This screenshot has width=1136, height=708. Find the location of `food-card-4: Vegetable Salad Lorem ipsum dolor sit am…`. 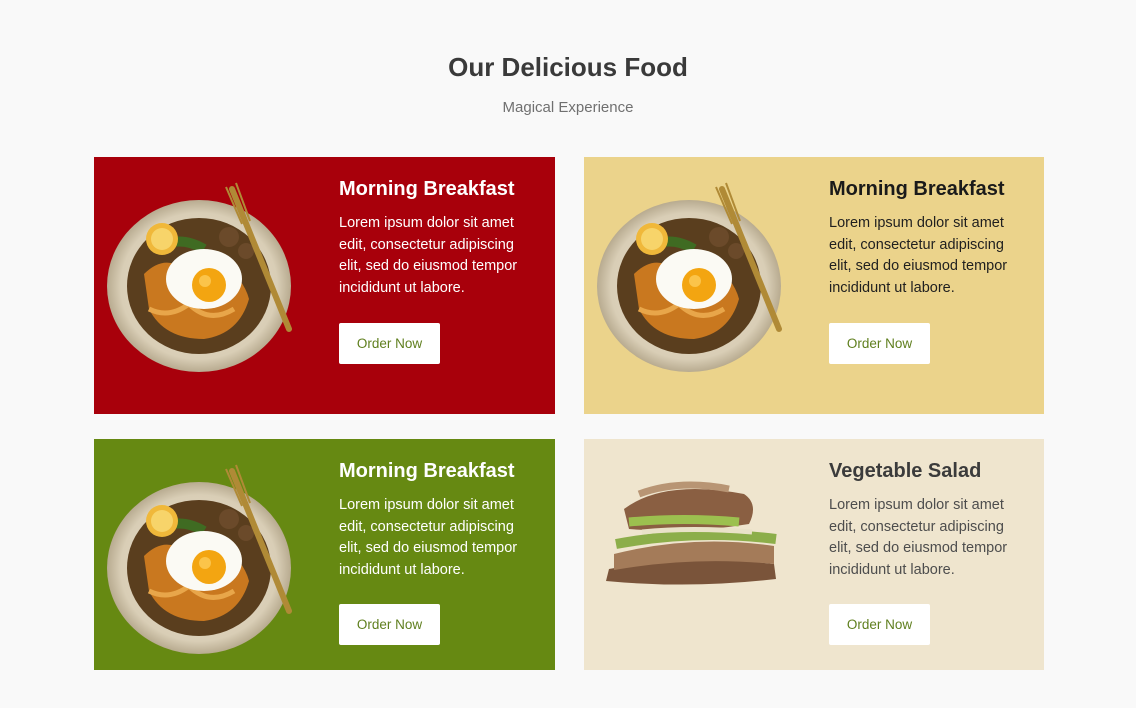

food-card-4: Vegetable Salad Lorem ipsum dolor sit am… is located at coordinates (814, 554).